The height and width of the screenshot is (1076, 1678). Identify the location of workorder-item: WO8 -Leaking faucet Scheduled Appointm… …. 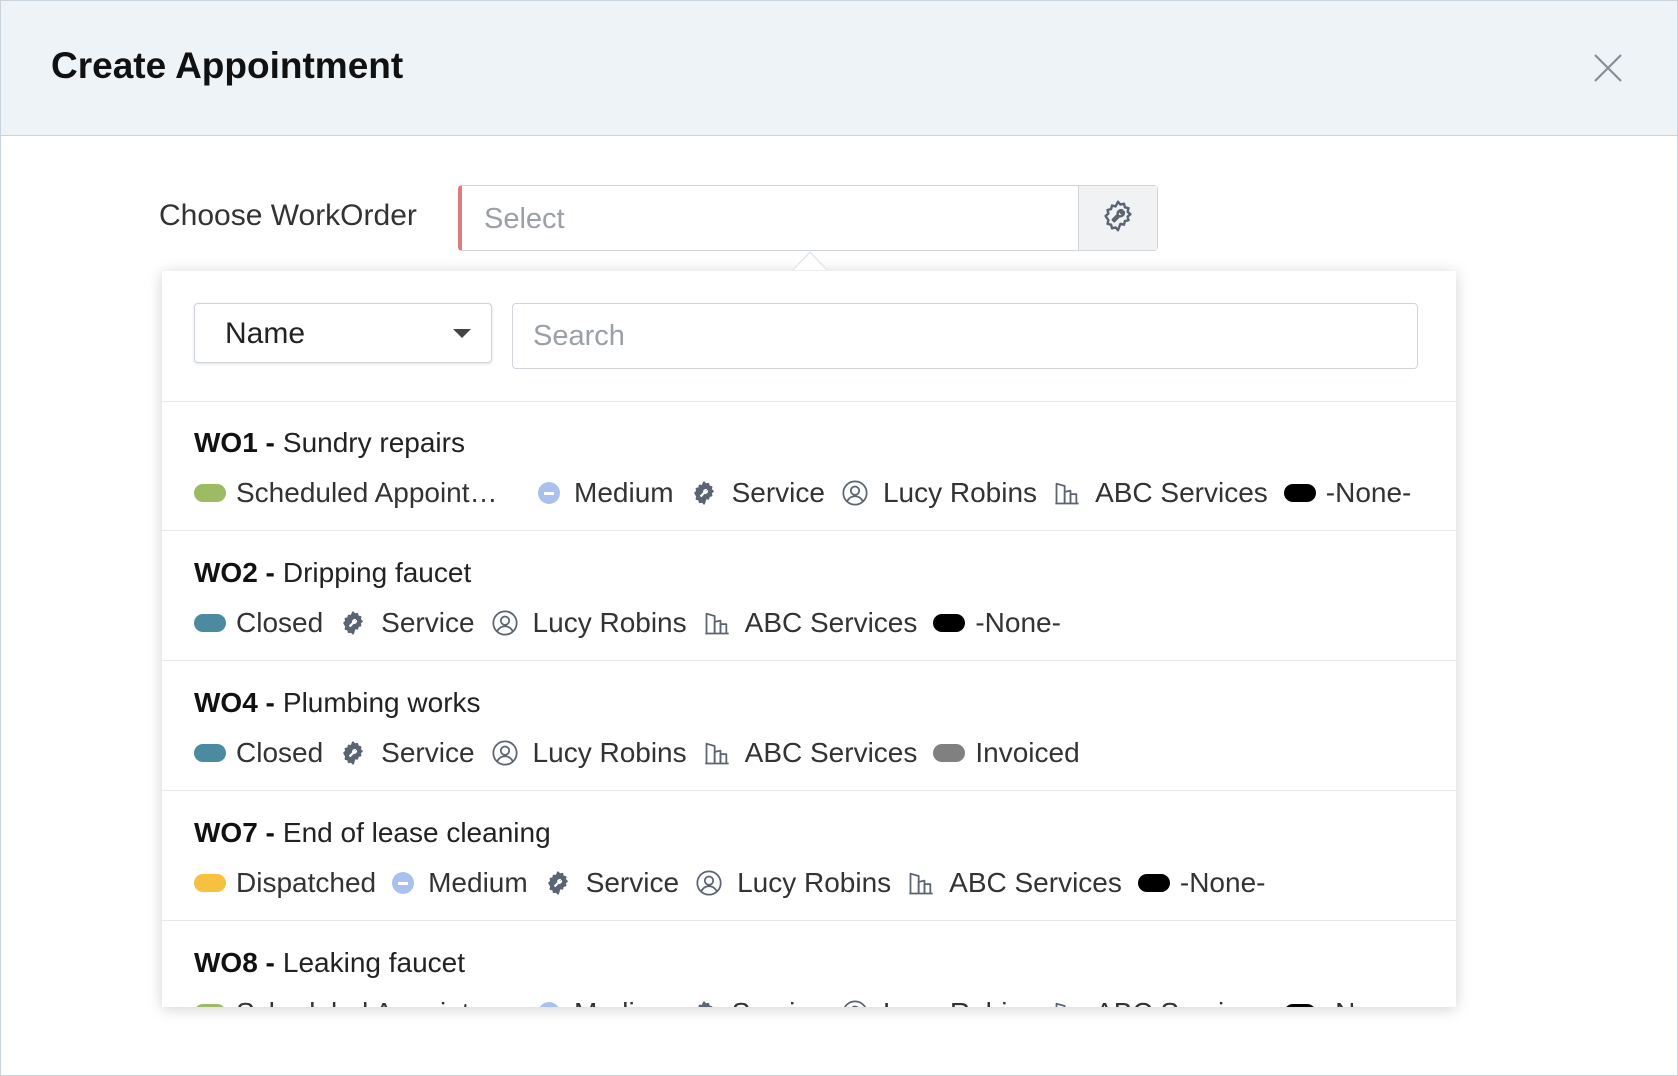
(809, 964).